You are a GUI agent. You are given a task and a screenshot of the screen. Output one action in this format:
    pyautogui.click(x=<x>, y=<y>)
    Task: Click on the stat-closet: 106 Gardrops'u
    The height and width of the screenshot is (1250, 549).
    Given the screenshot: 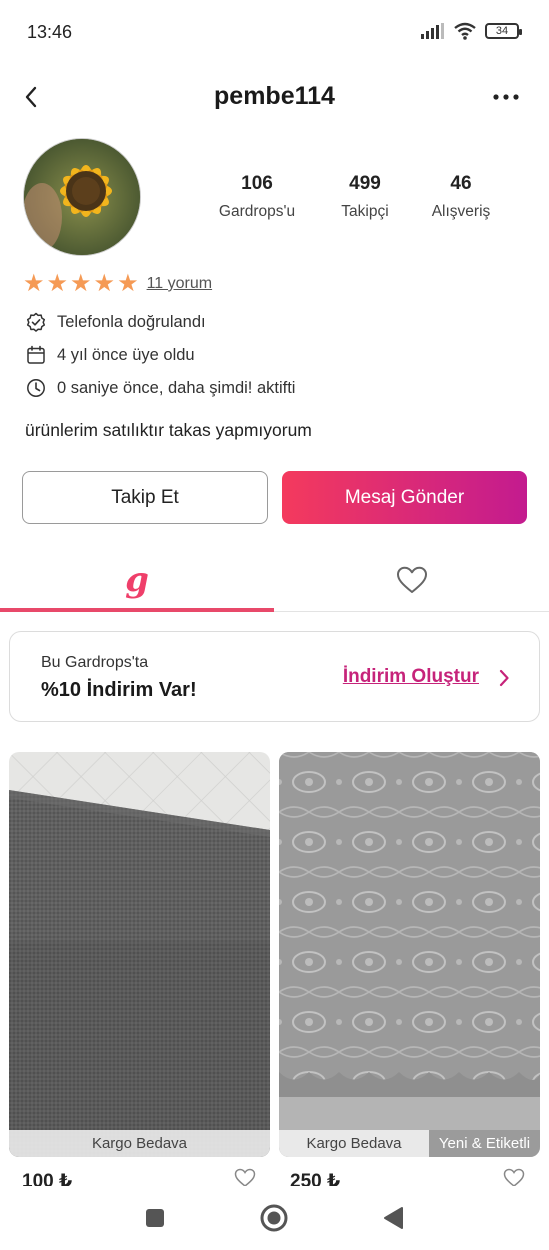 What is the action you would take?
    pyautogui.click(x=257, y=197)
    